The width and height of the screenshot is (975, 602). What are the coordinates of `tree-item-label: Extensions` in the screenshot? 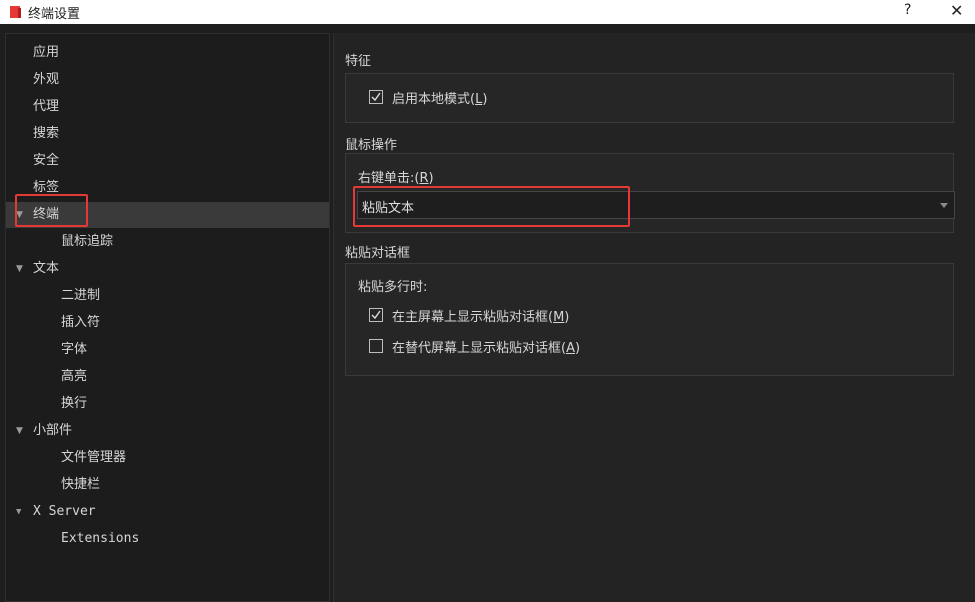 It's located at (100, 538).